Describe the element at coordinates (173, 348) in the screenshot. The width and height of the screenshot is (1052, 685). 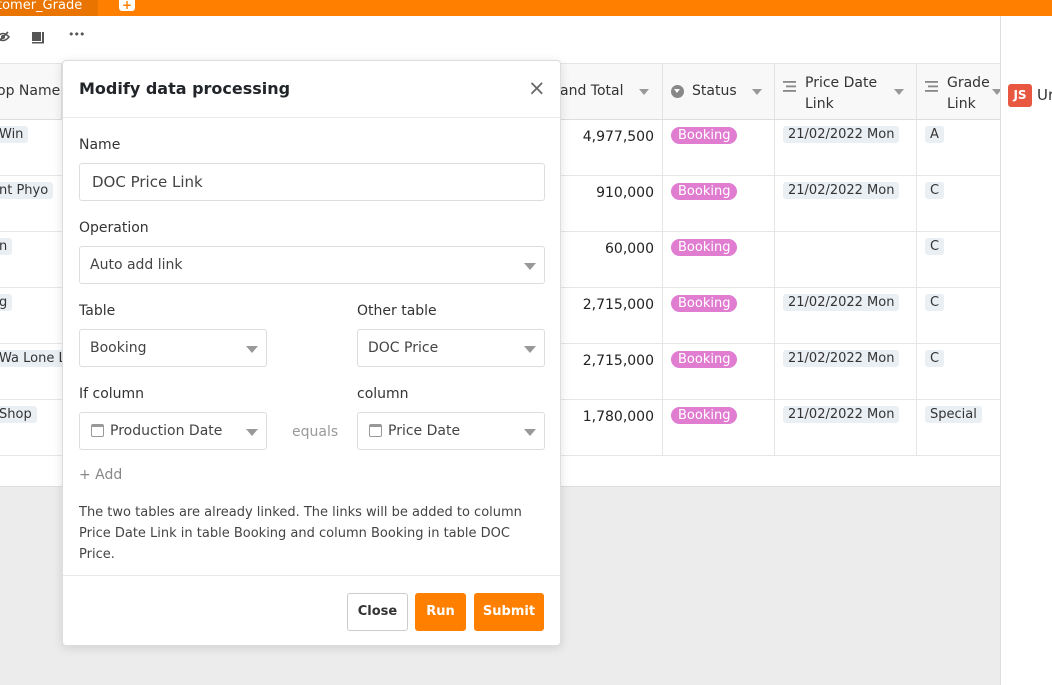
I see `table-select: Booking` at that location.